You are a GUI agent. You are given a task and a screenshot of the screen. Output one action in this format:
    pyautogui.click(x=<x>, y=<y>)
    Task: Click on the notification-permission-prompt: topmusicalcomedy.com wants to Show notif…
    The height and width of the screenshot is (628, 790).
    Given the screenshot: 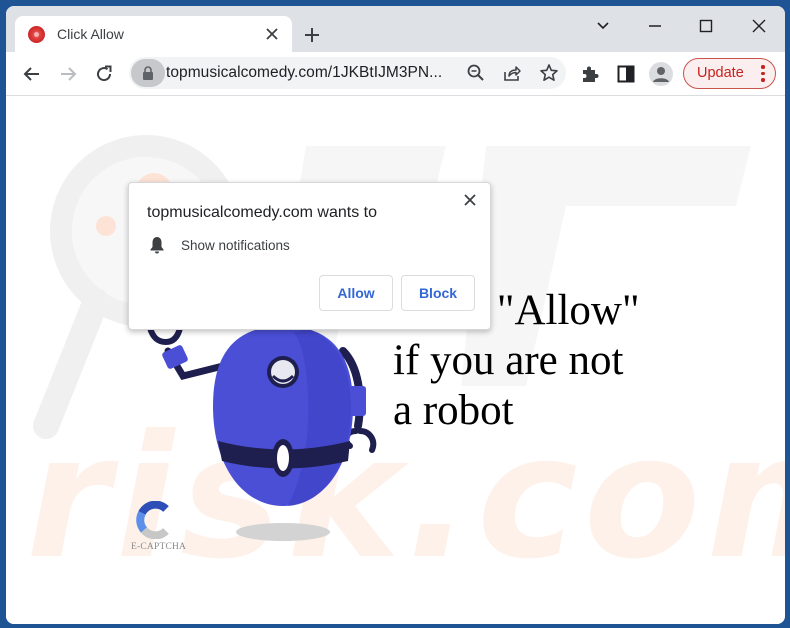 What is the action you would take?
    pyautogui.click(x=309, y=256)
    